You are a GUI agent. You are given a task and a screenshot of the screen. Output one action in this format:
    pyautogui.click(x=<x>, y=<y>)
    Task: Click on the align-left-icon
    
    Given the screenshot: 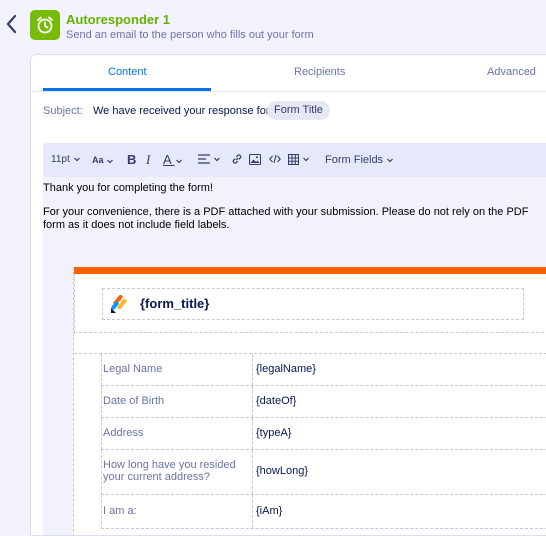 What is the action you would take?
    pyautogui.click(x=204, y=159)
    